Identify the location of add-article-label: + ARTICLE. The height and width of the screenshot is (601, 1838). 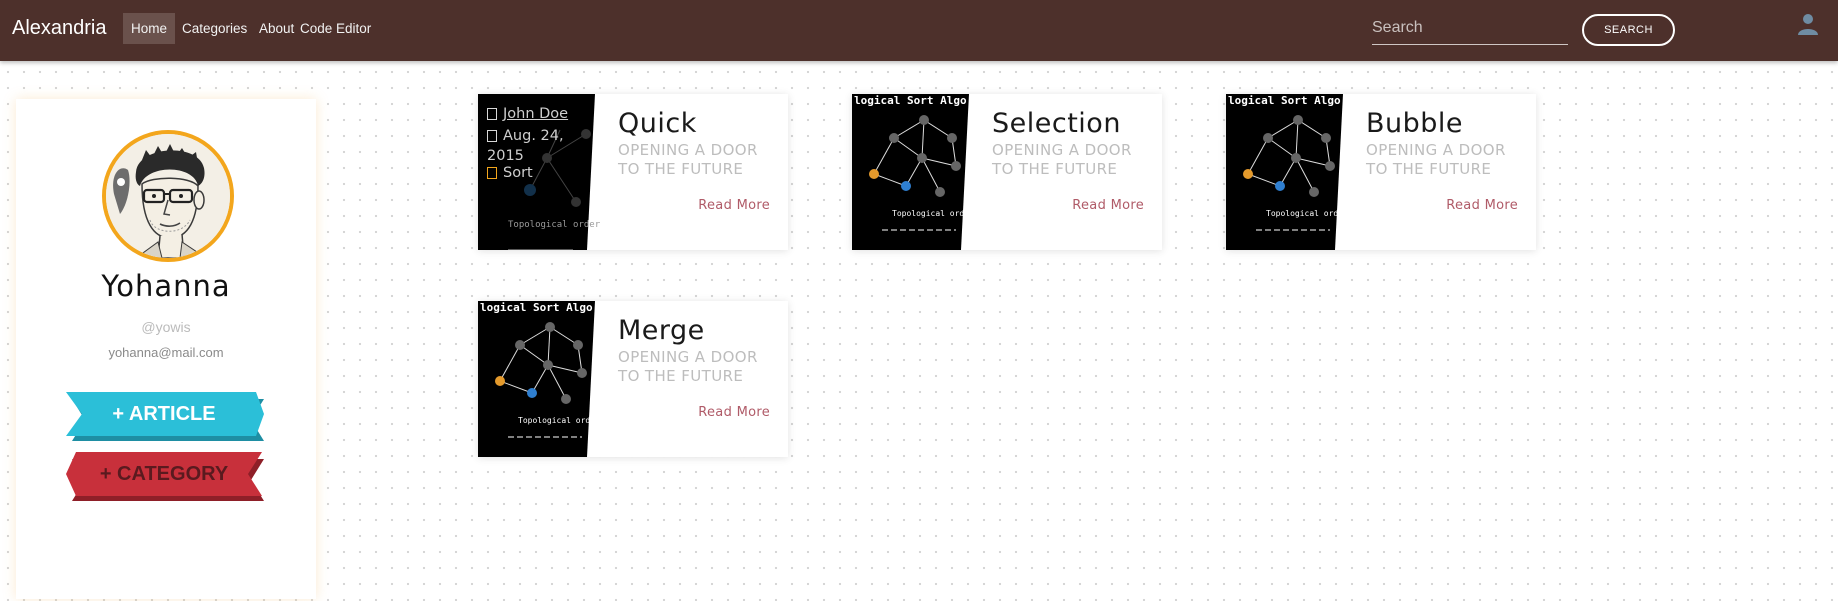
(164, 414).